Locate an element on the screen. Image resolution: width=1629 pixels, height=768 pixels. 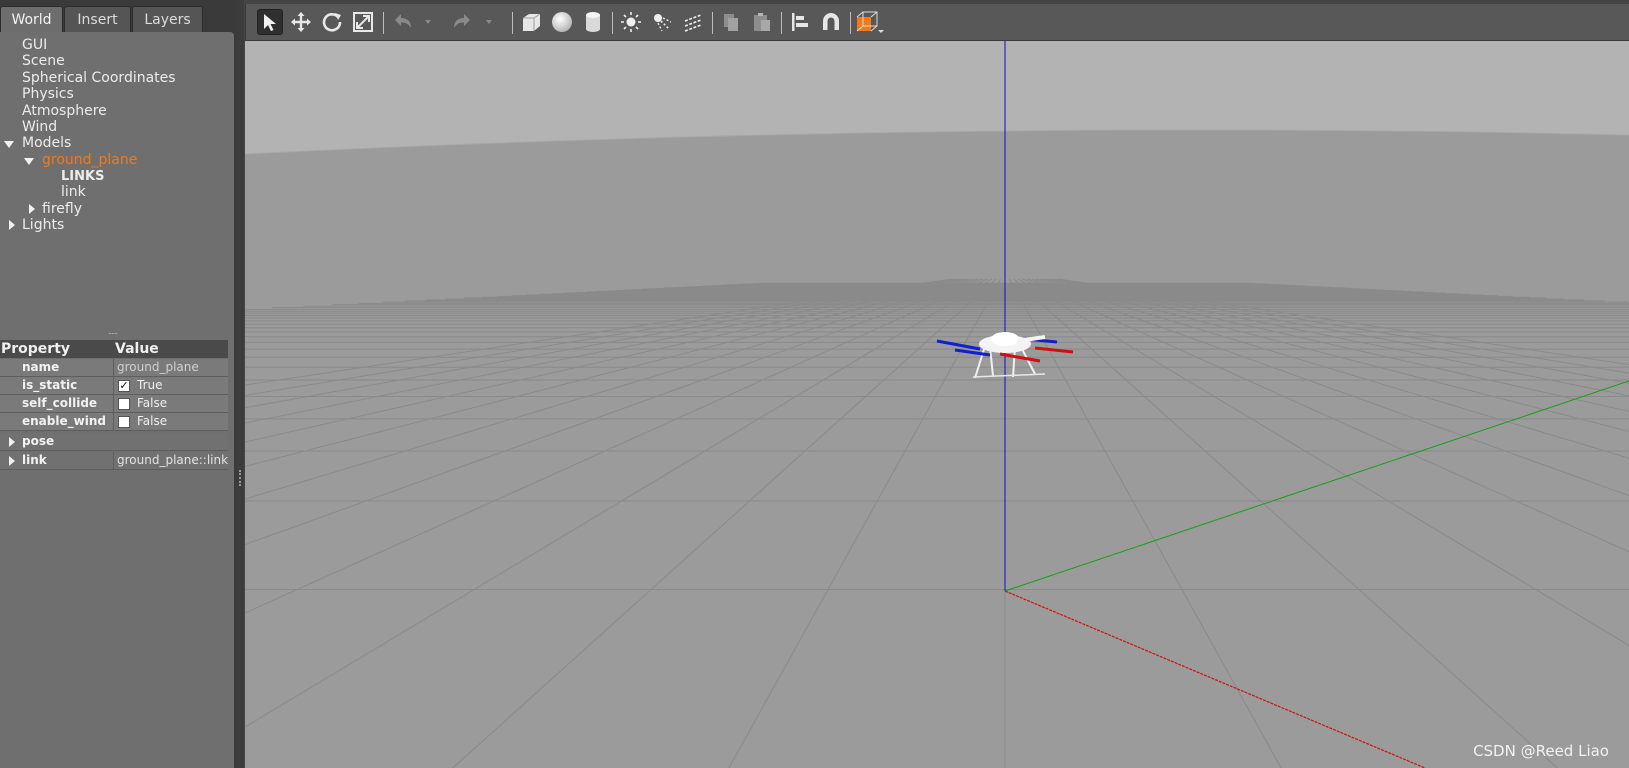
point-light-icon is located at coordinates (631, 22).